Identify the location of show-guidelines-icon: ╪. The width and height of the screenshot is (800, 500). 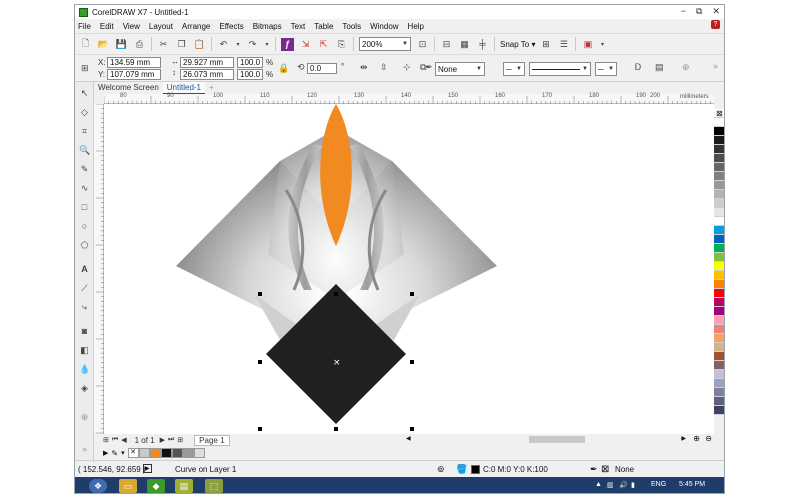
(482, 44).